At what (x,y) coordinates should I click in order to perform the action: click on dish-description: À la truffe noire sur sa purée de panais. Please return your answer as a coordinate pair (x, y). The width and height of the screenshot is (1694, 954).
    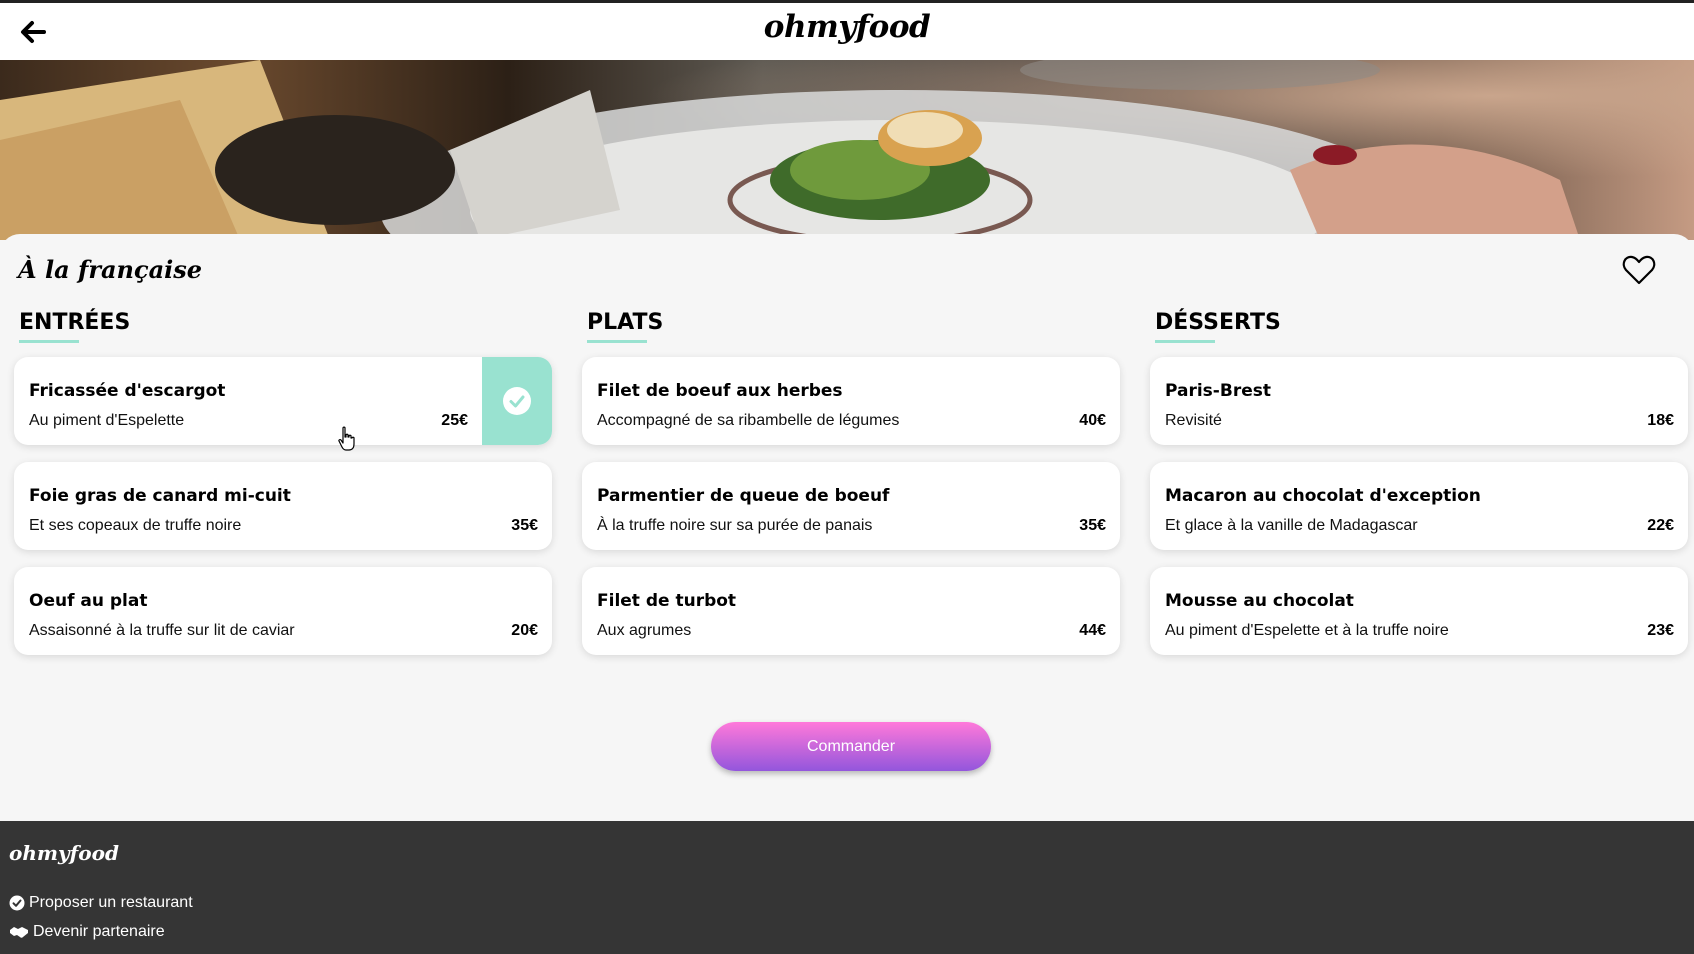
    Looking at the image, I should click on (735, 525).